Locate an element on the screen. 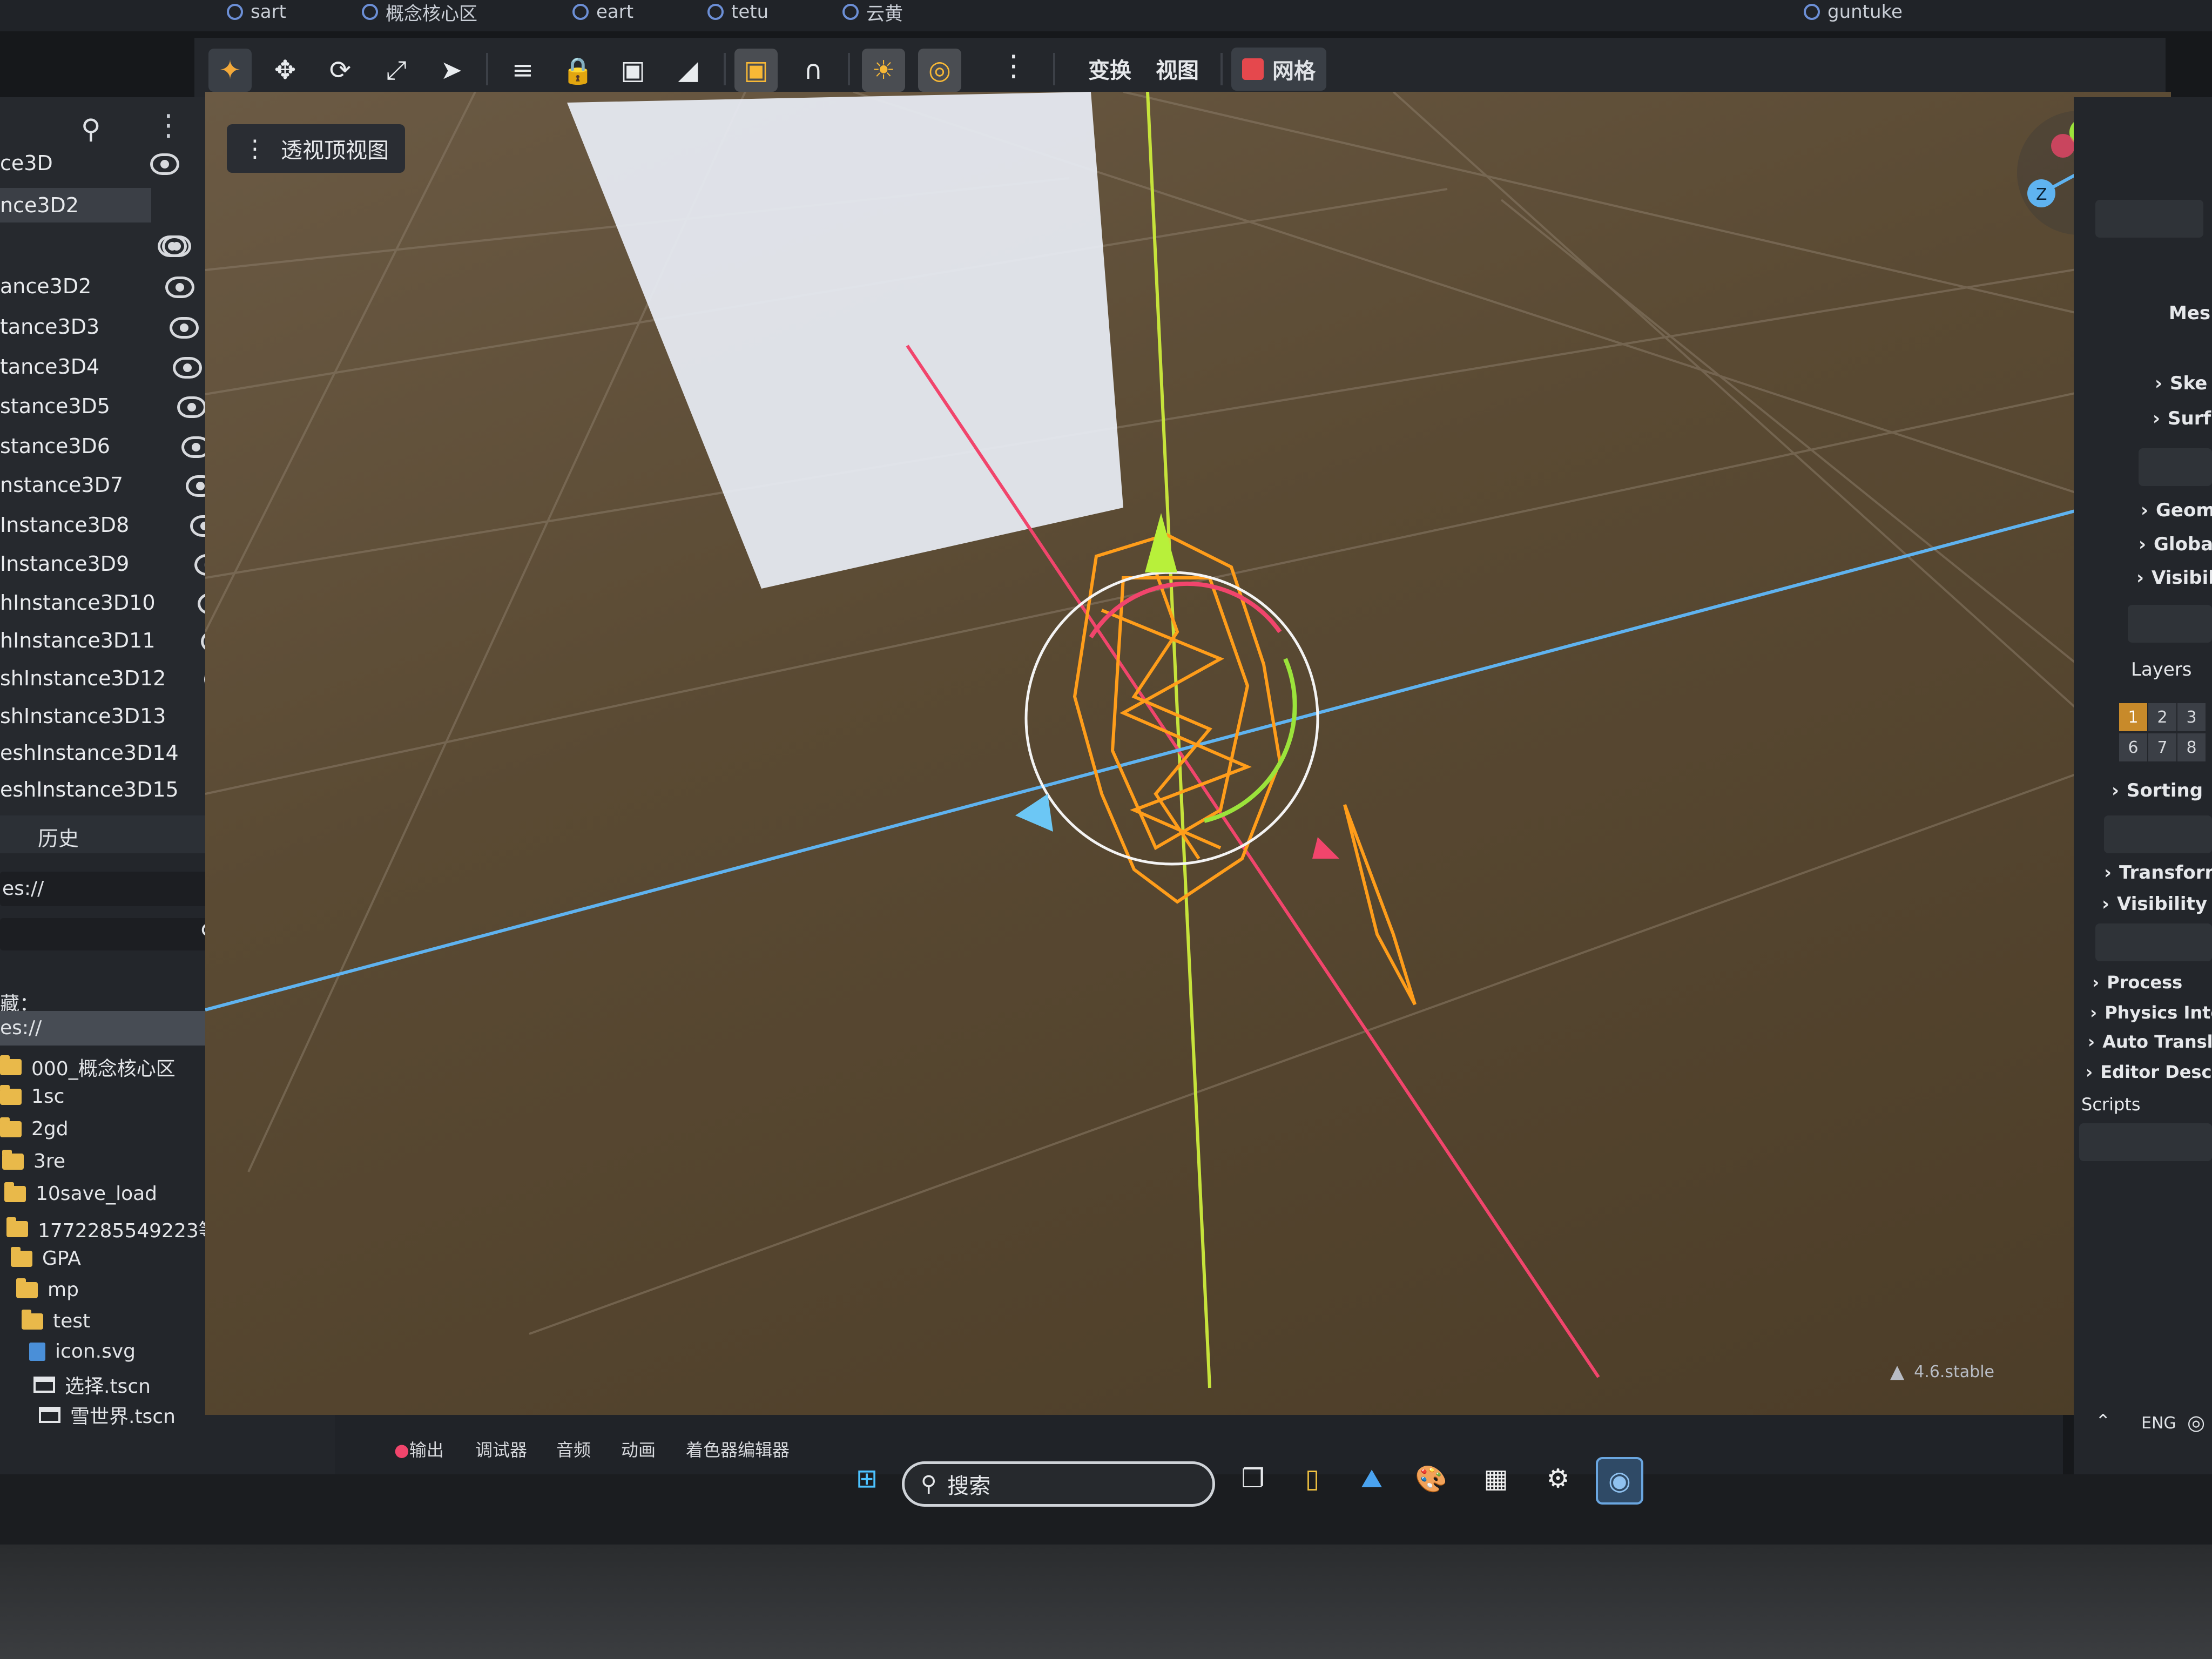 The height and width of the screenshot is (1659, 2212). tree-item: Instance3D8 is located at coordinates (110, 525).